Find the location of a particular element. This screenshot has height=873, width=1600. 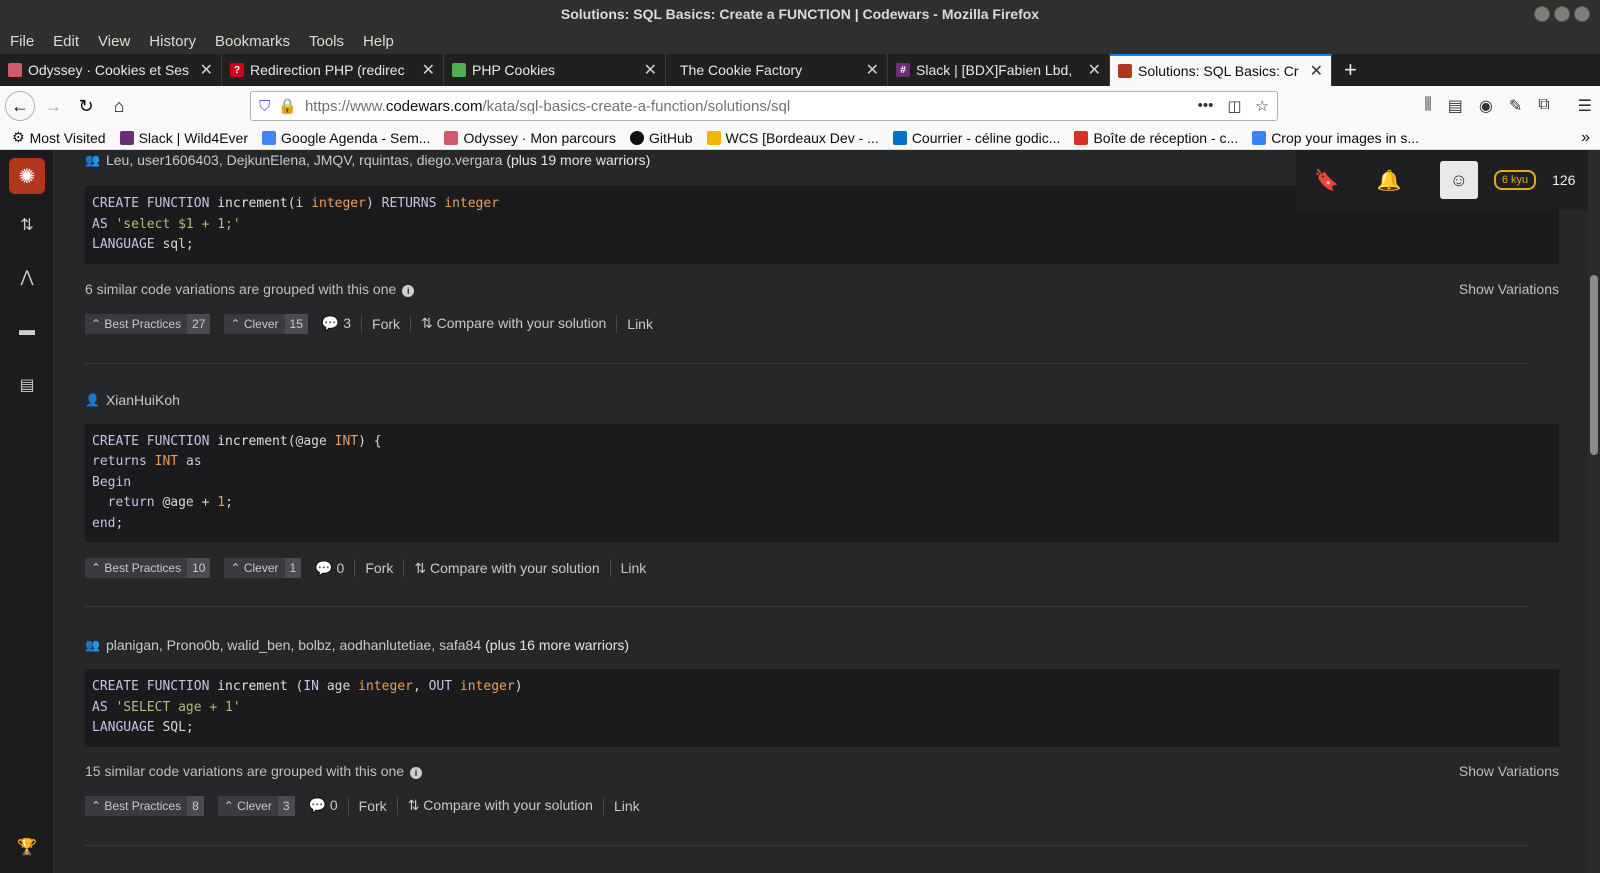

eyedropper-icon: ✎ is located at coordinates (1515, 106).